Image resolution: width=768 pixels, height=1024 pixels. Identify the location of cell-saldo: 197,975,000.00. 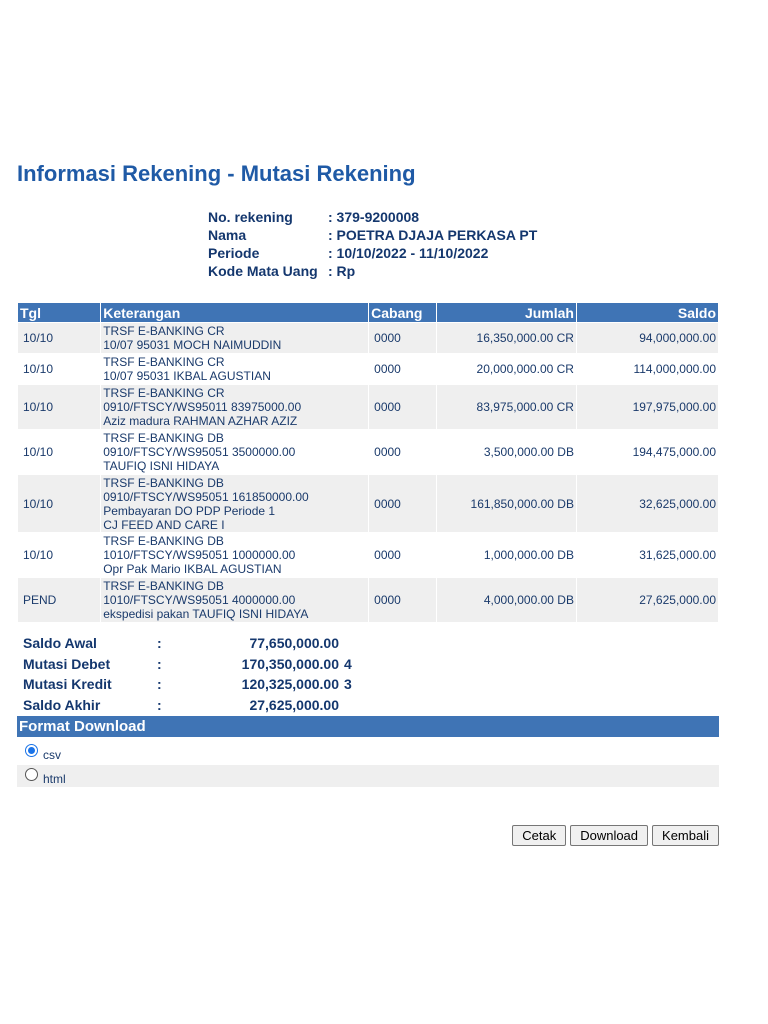
(647, 407).